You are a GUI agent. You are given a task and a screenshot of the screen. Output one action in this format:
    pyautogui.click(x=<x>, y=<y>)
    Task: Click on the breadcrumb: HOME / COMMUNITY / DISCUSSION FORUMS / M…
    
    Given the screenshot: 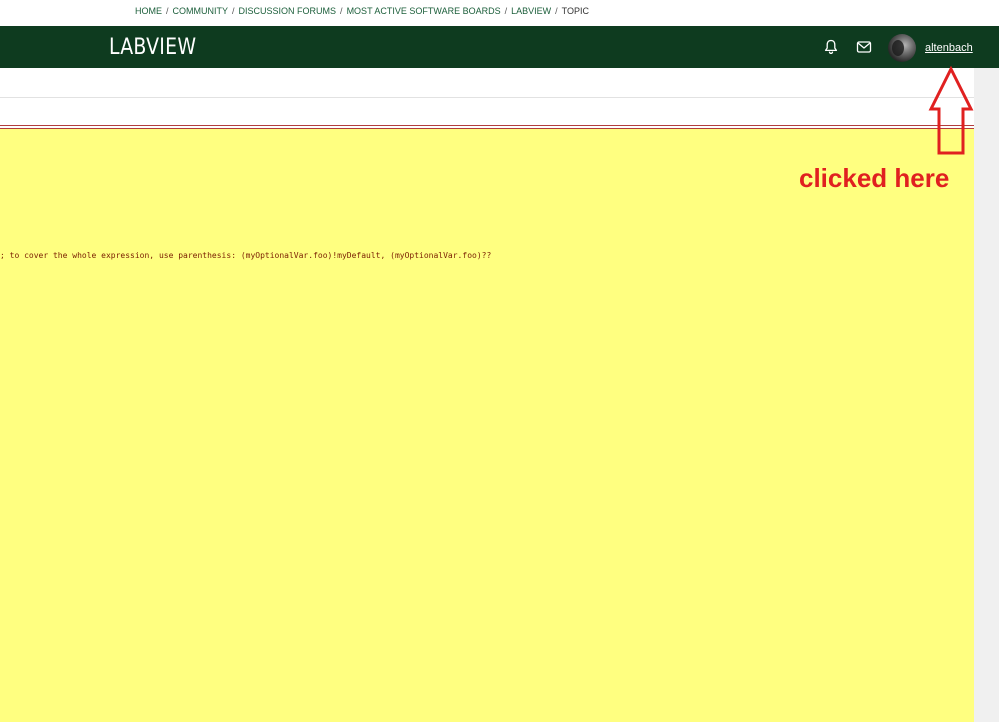 What is the action you would take?
    pyautogui.click(x=362, y=11)
    